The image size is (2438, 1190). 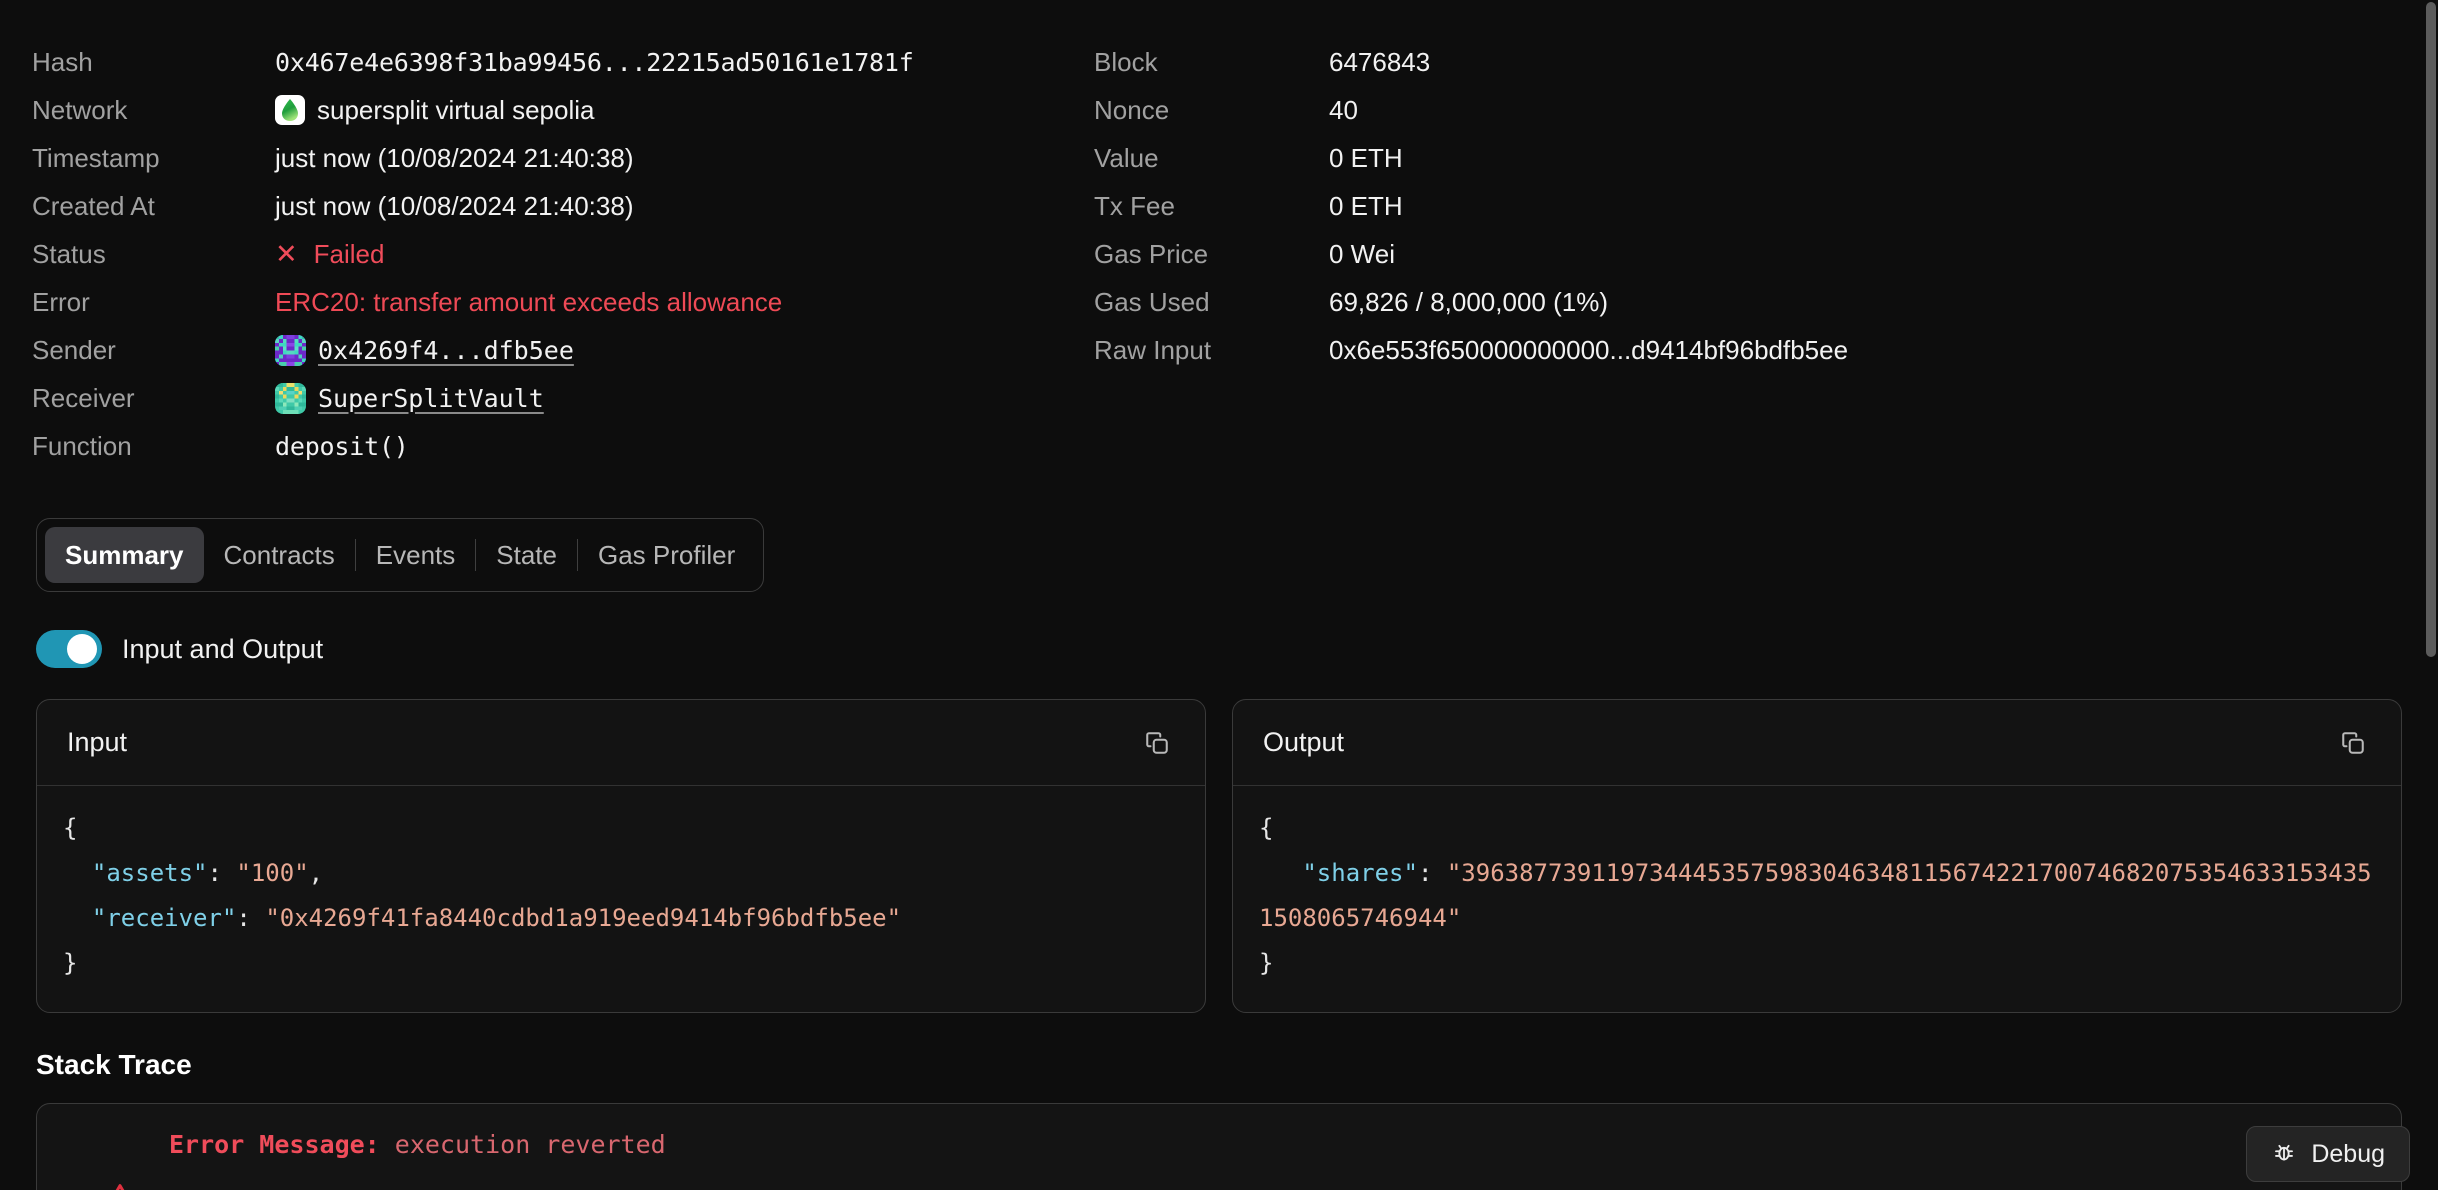 I want to click on x-mark-icon: ✕, so click(x=286, y=253).